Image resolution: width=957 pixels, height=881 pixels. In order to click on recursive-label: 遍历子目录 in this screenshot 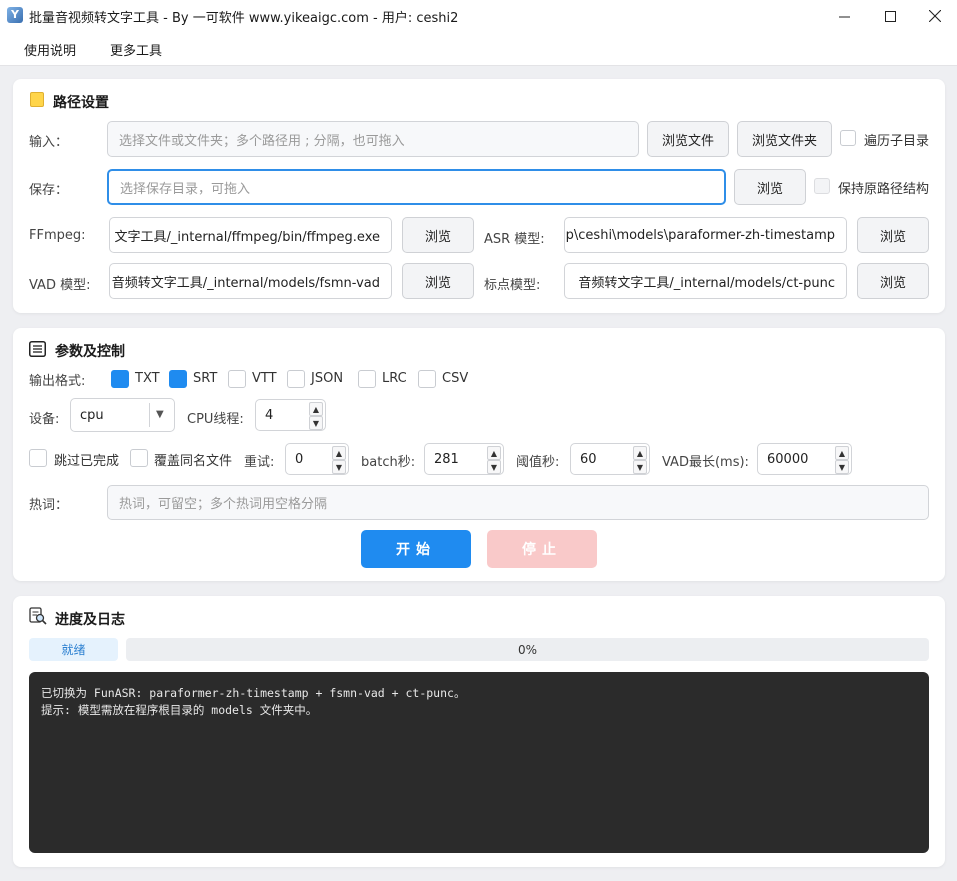, I will do `click(897, 141)`.